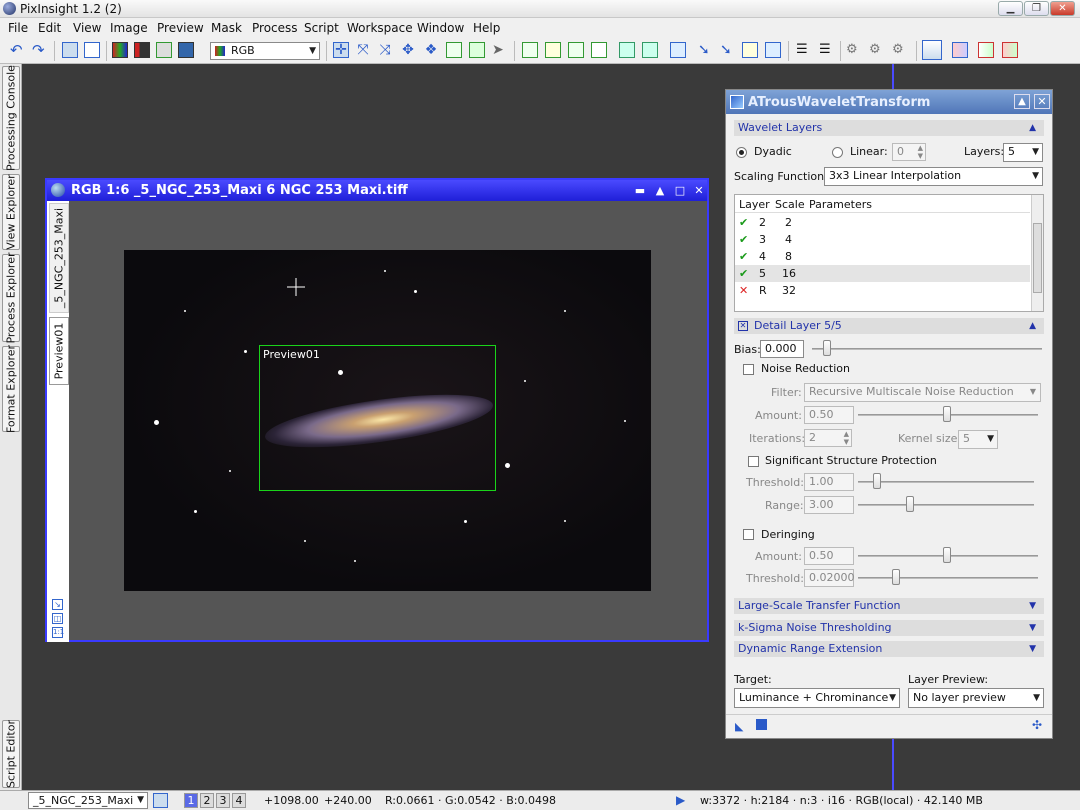 This screenshot has height=810, width=1080. I want to click on redo-icon: ↷, so click(40, 50).